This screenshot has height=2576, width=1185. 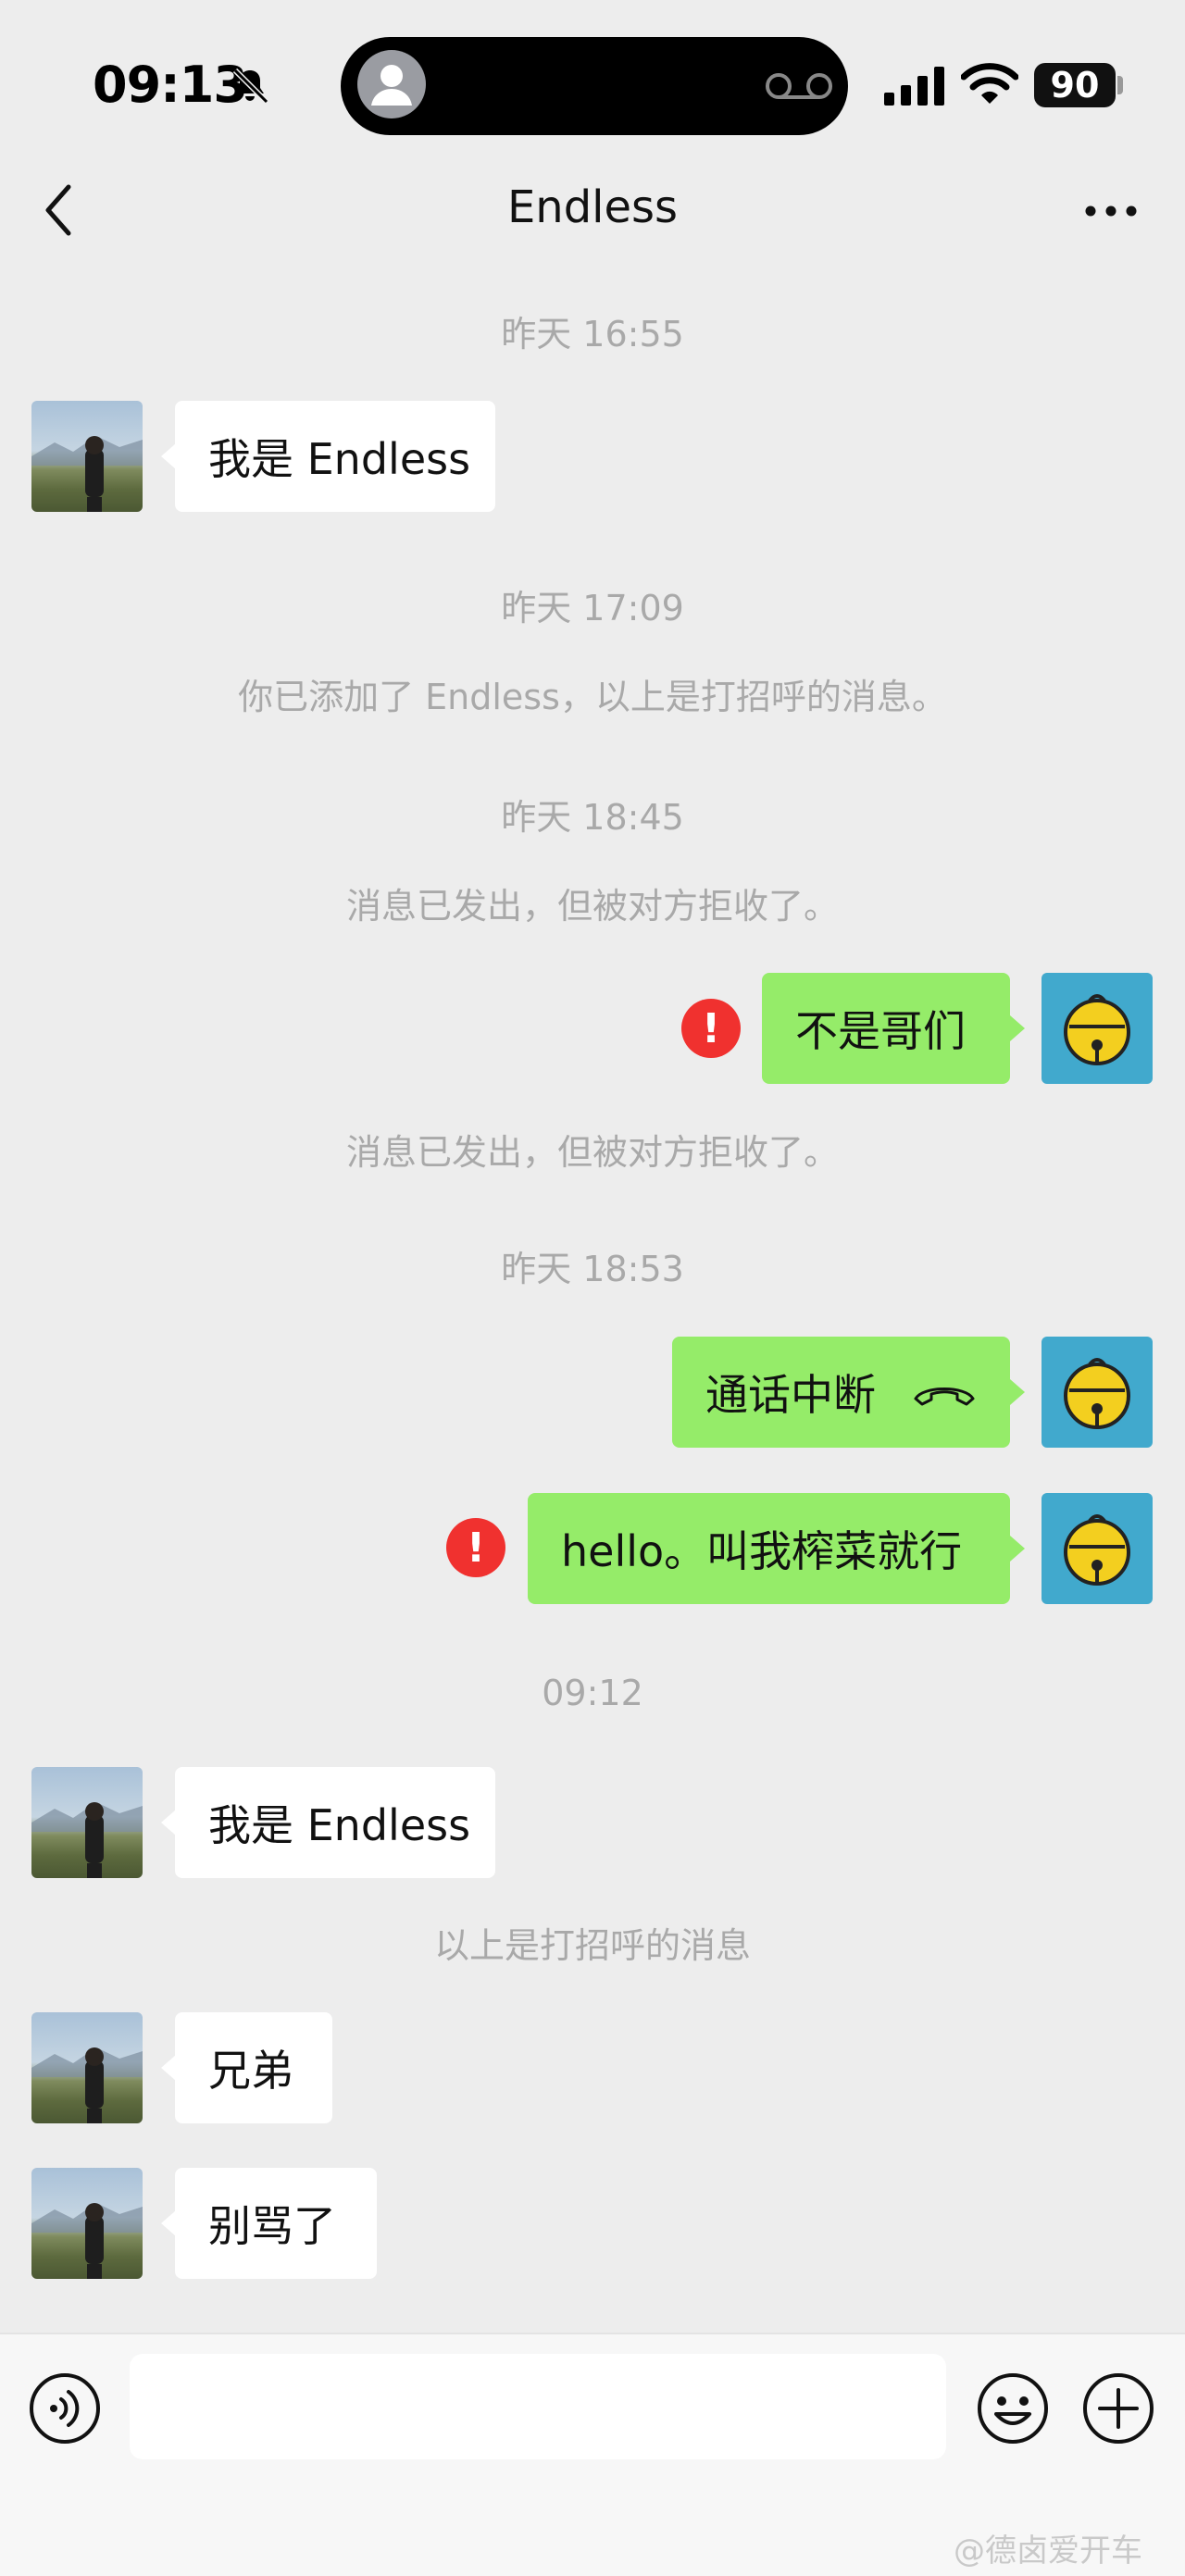 I want to click on emoji-icon, so click(x=1013, y=2408).